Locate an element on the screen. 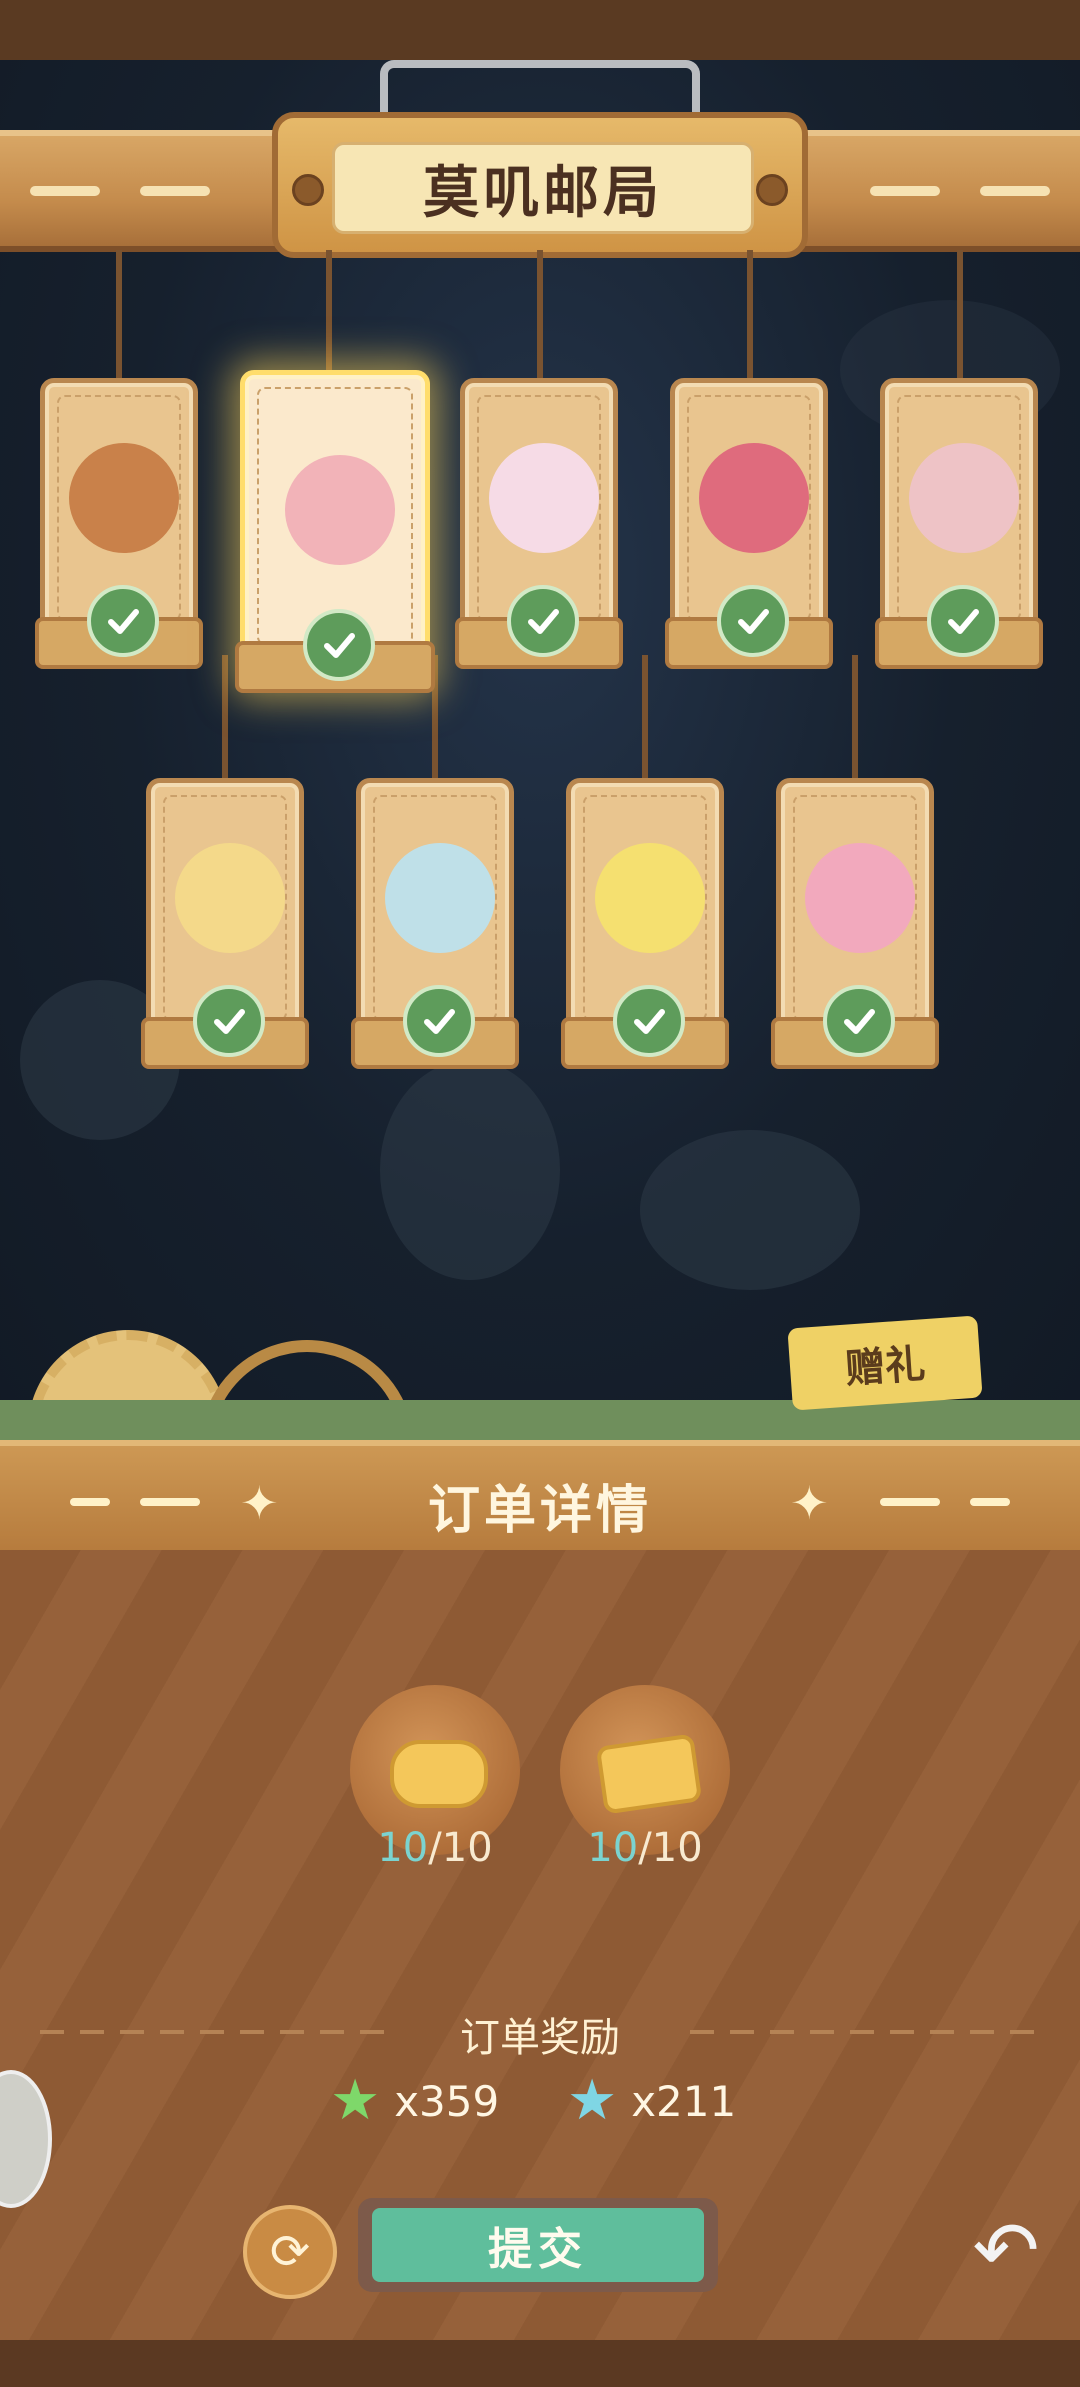 The image size is (1080, 2387). character-card-yellow-hat-duck is located at coordinates (335, 531).